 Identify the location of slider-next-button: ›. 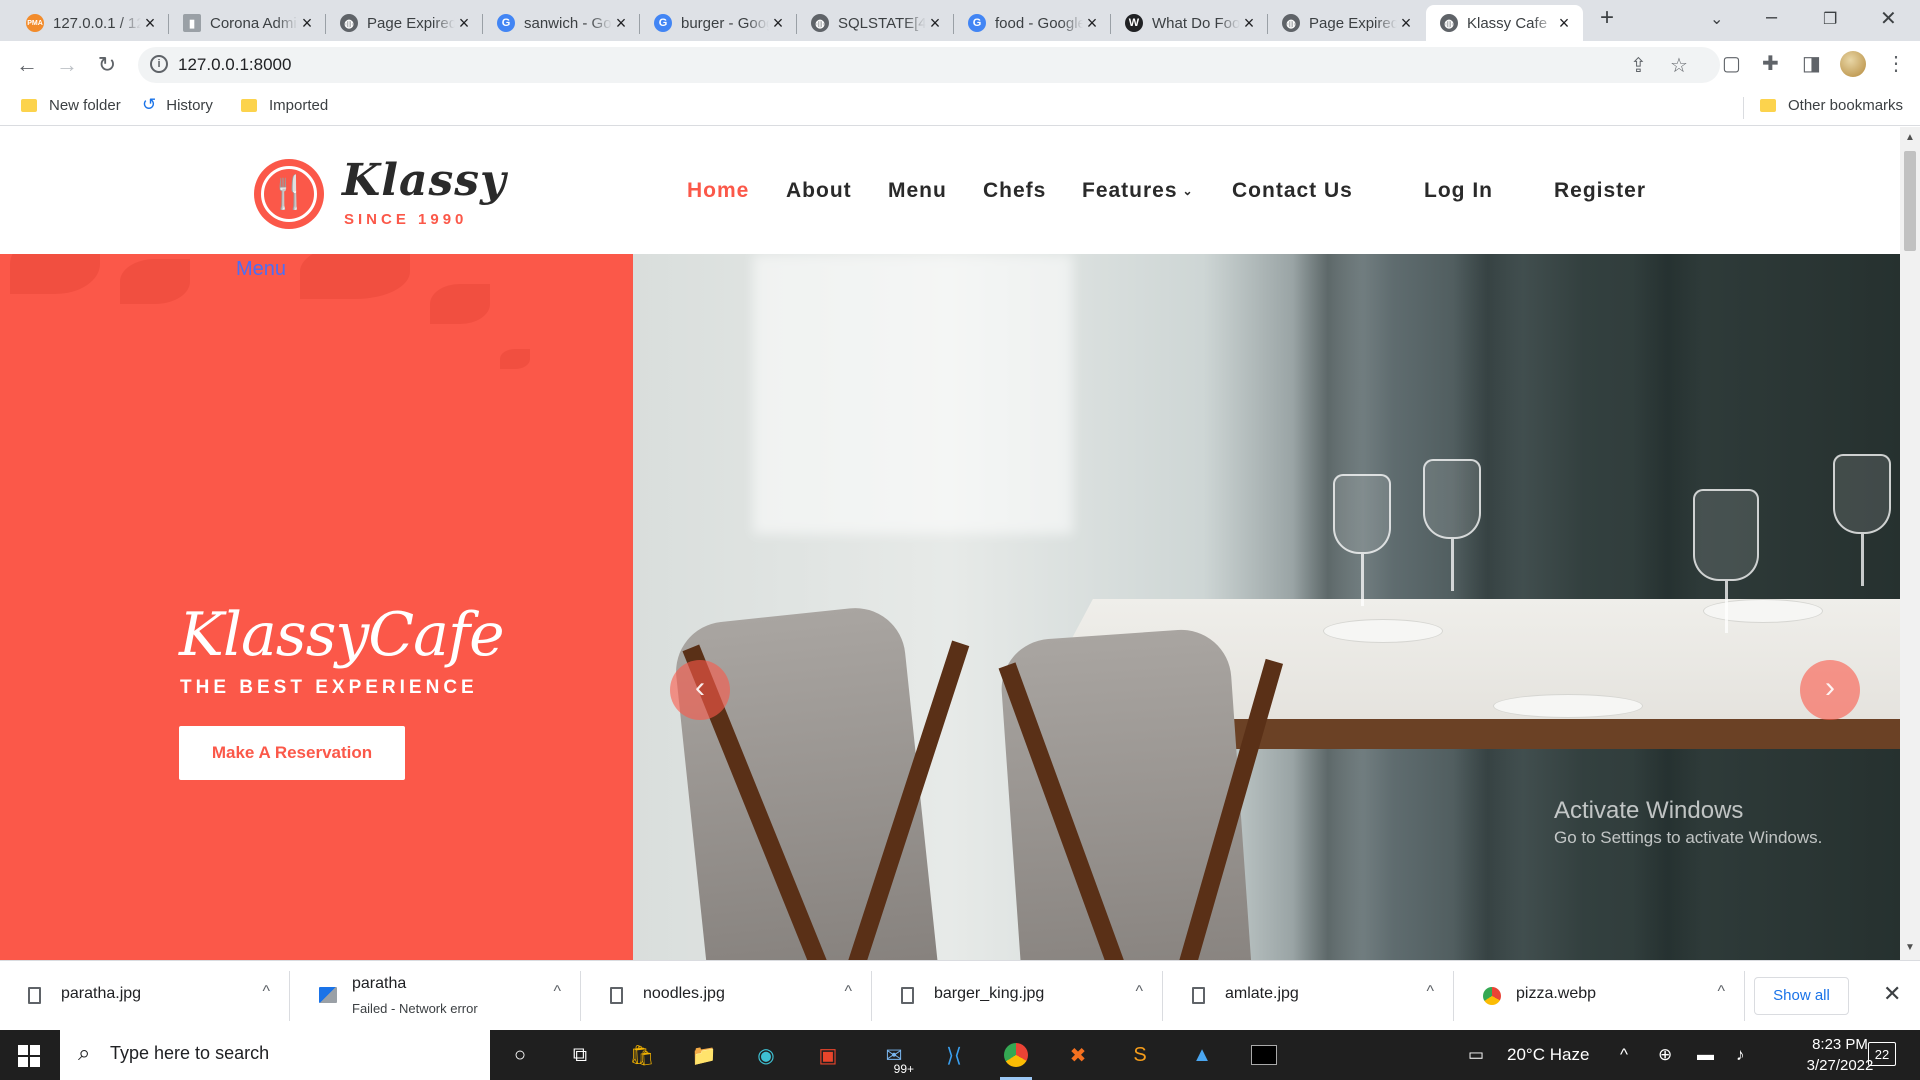
(1830, 690).